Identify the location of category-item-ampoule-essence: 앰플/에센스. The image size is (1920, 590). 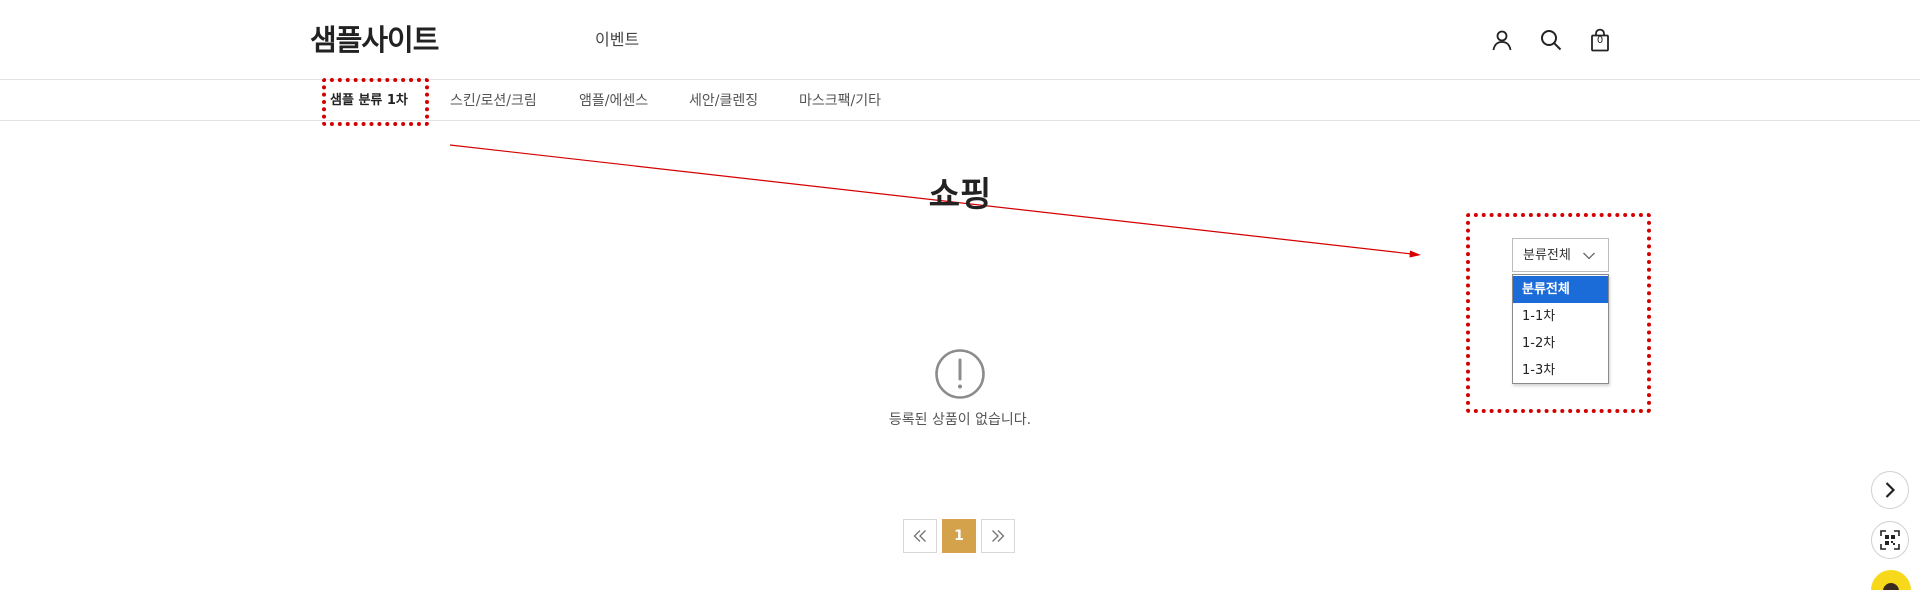
(613, 101).